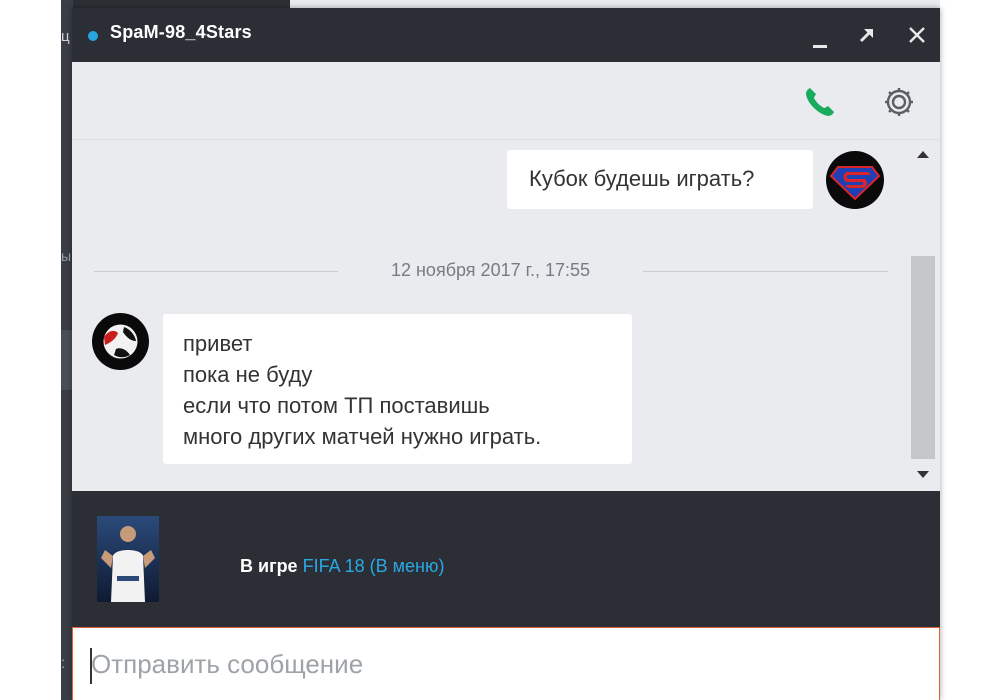  I want to click on message-line: привет, so click(218, 343).